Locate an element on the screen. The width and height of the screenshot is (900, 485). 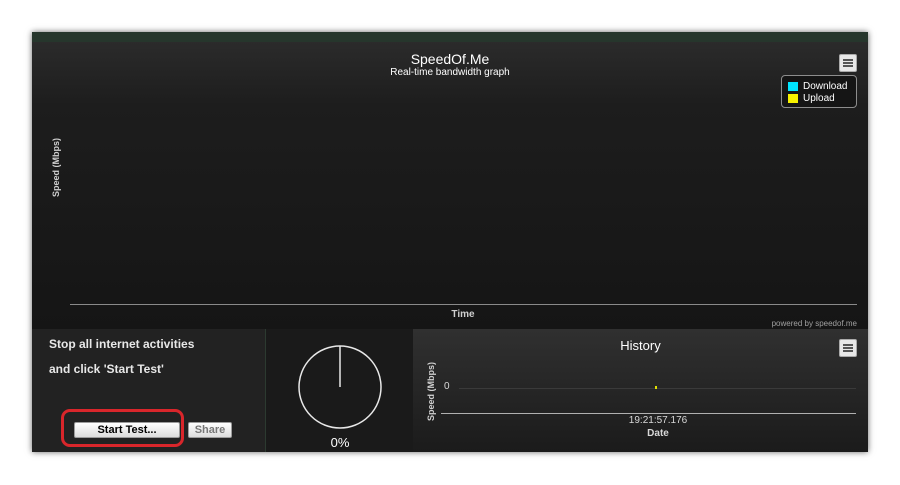
graph-legend: Download Upload is located at coordinates (819, 91).